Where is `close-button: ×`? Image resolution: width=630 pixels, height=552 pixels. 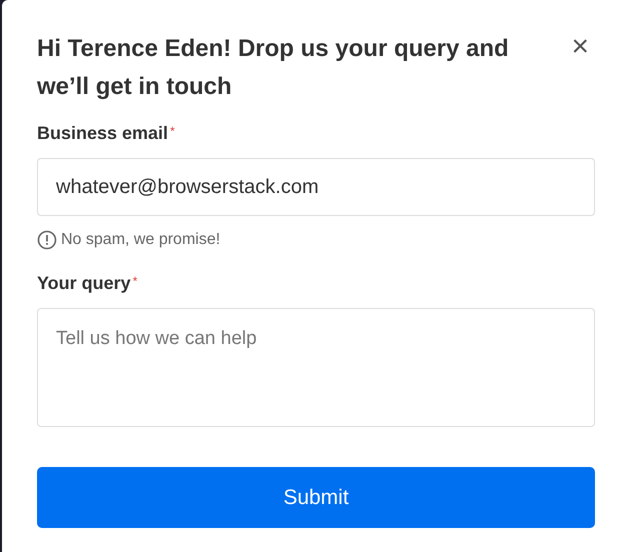
close-button: × is located at coordinates (580, 47).